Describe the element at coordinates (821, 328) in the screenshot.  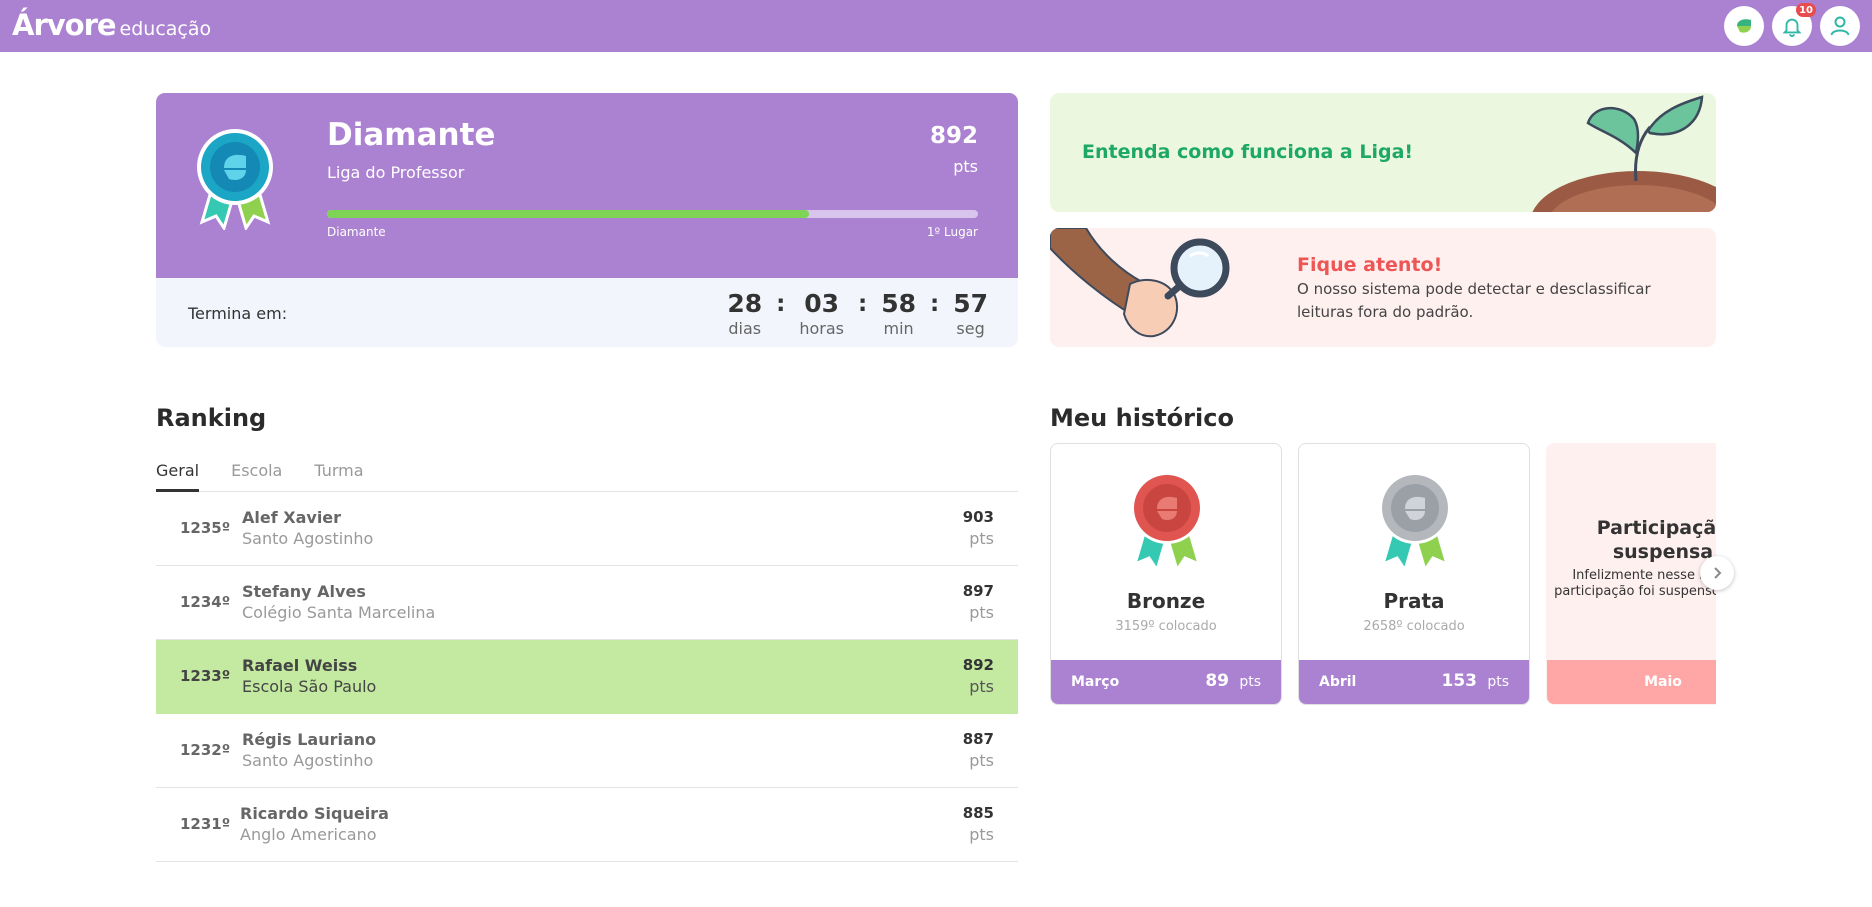
I see `countdown-label: horas` at that location.